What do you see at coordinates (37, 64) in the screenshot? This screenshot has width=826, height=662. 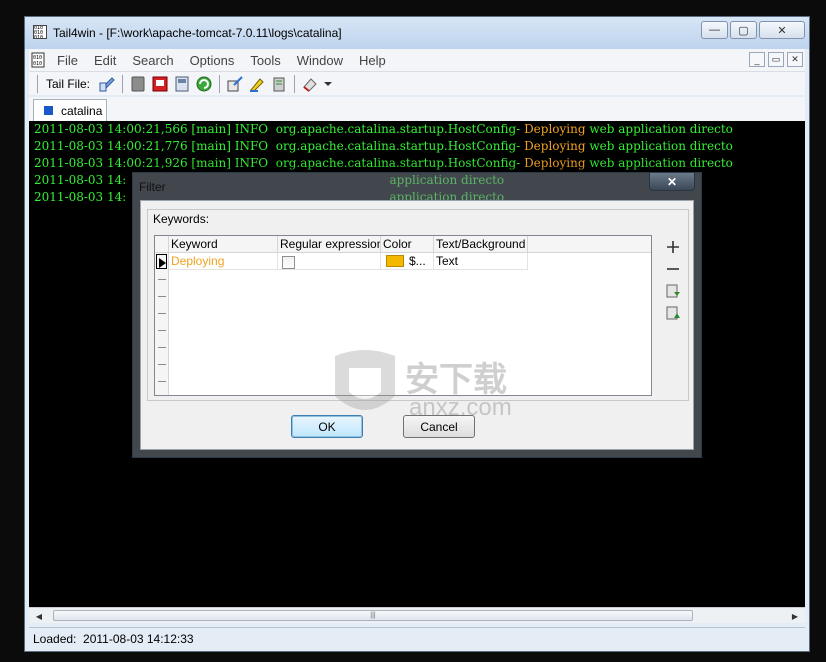 I see `svg-text: 010` at bounding box center [37, 64].